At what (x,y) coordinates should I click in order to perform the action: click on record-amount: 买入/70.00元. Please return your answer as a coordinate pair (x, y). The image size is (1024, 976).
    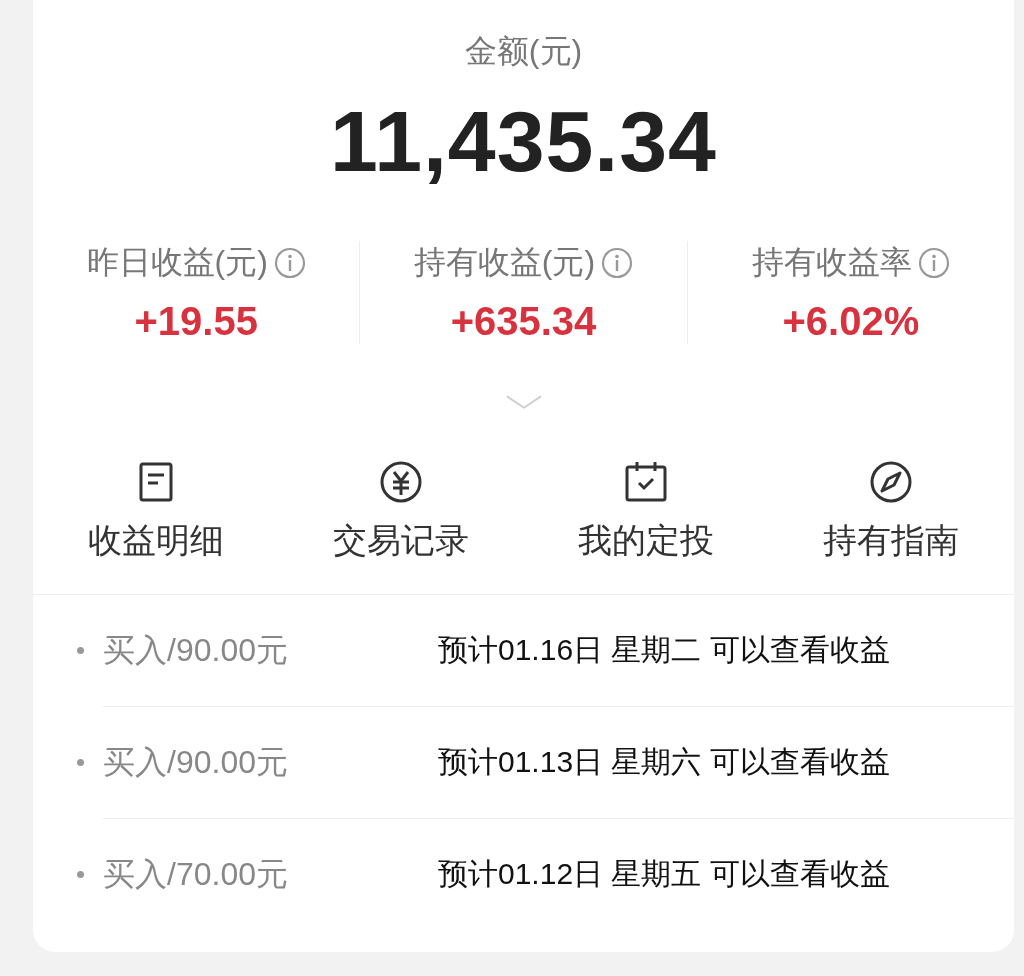
    Looking at the image, I should click on (196, 874).